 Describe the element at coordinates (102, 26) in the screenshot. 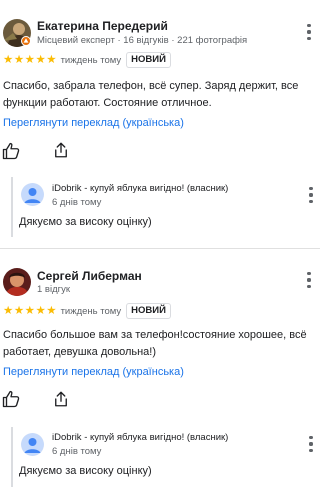

I see `reviewer-name: Екатерина Передерий` at that location.